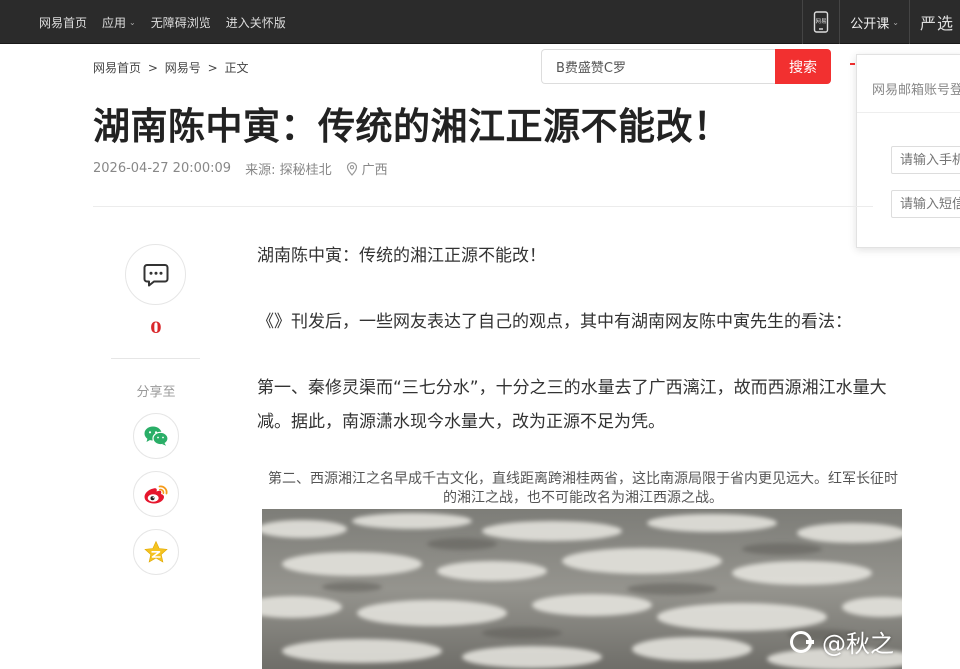  I want to click on article-source: 来源: 探秘桂北, so click(288, 168).